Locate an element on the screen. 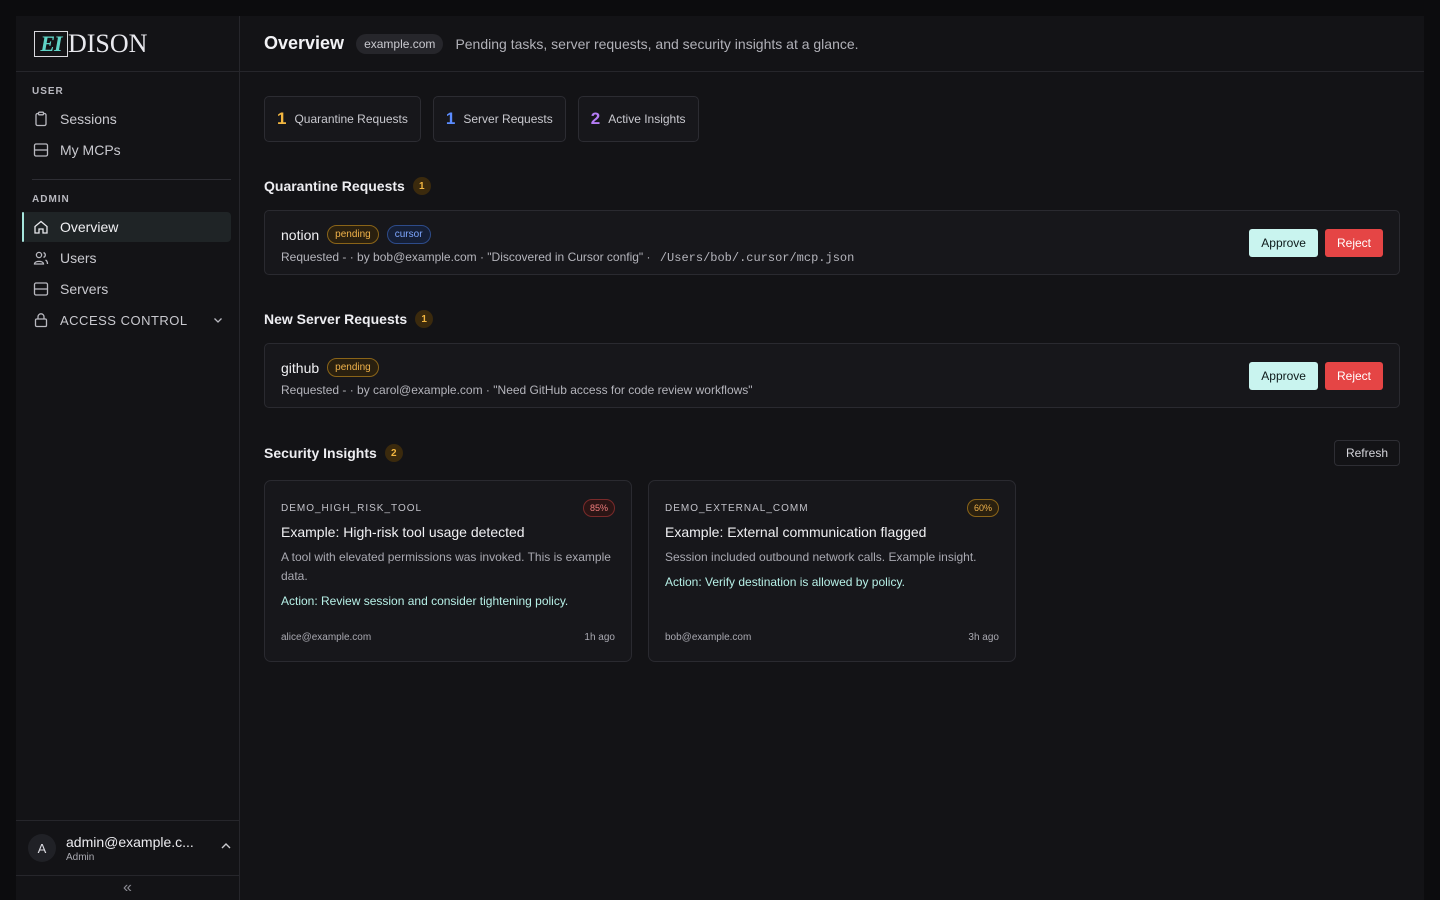  stat-label: Active Insights is located at coordinates (647, 119).